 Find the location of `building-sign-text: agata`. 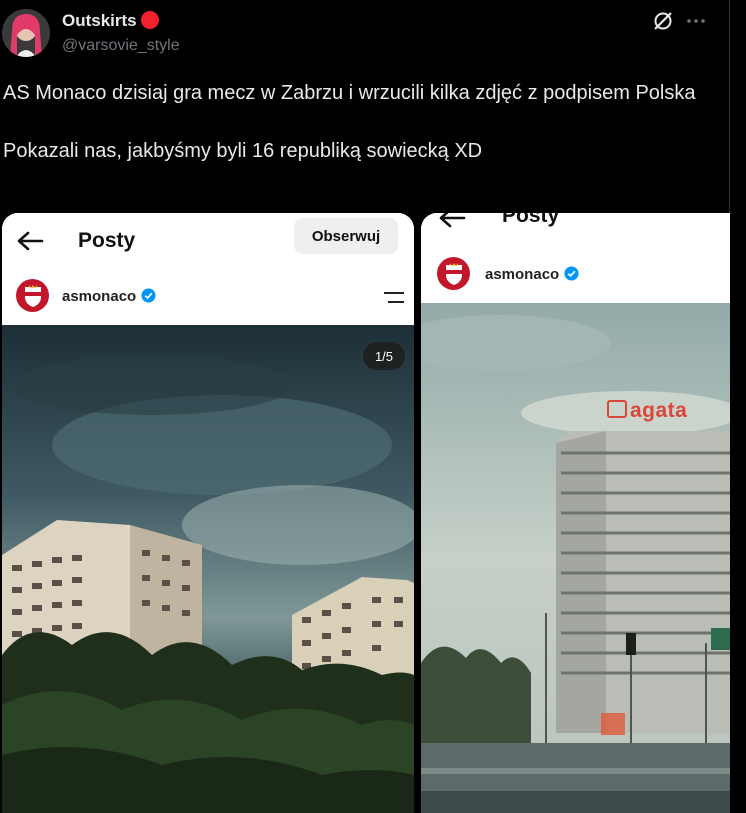

building-sign-text: agata is located at coordinates (659, 410).